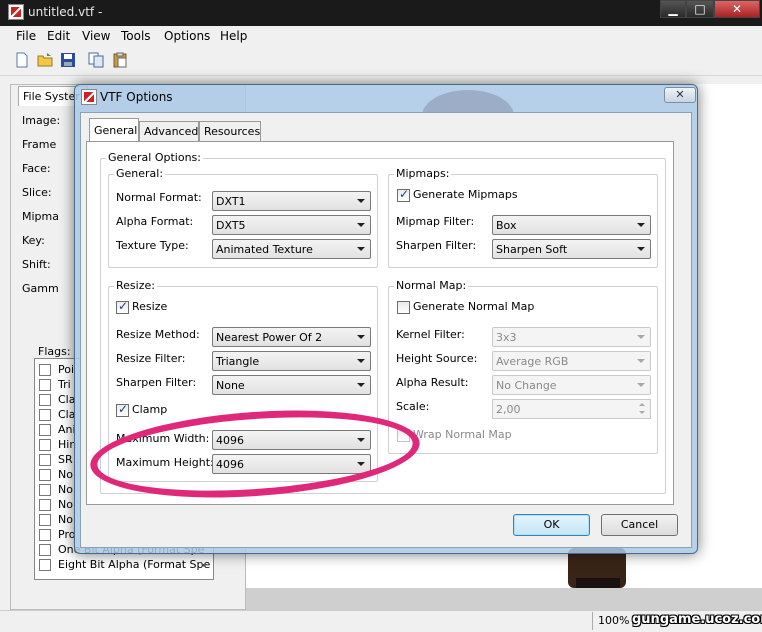 This screenshot has height=632, width=762. Describe the element at coordinates (169, 131) in the screenshot. I see `tab-advanced: Advanced` at that location.